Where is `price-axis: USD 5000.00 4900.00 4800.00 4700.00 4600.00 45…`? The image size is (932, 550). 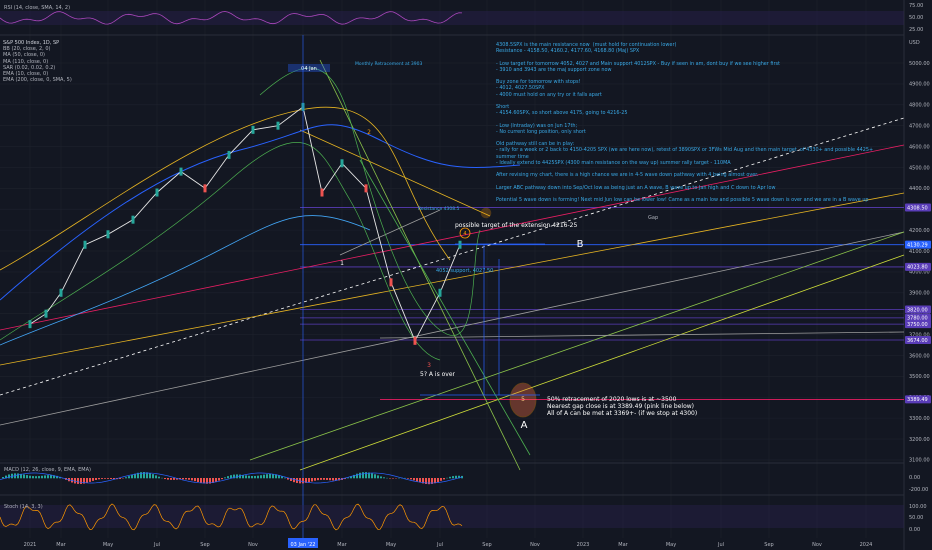
price-axis: USD 5000.00 4900.00 4800.00 4700.00 4600.00 45… is located at coordinates (918, 252).